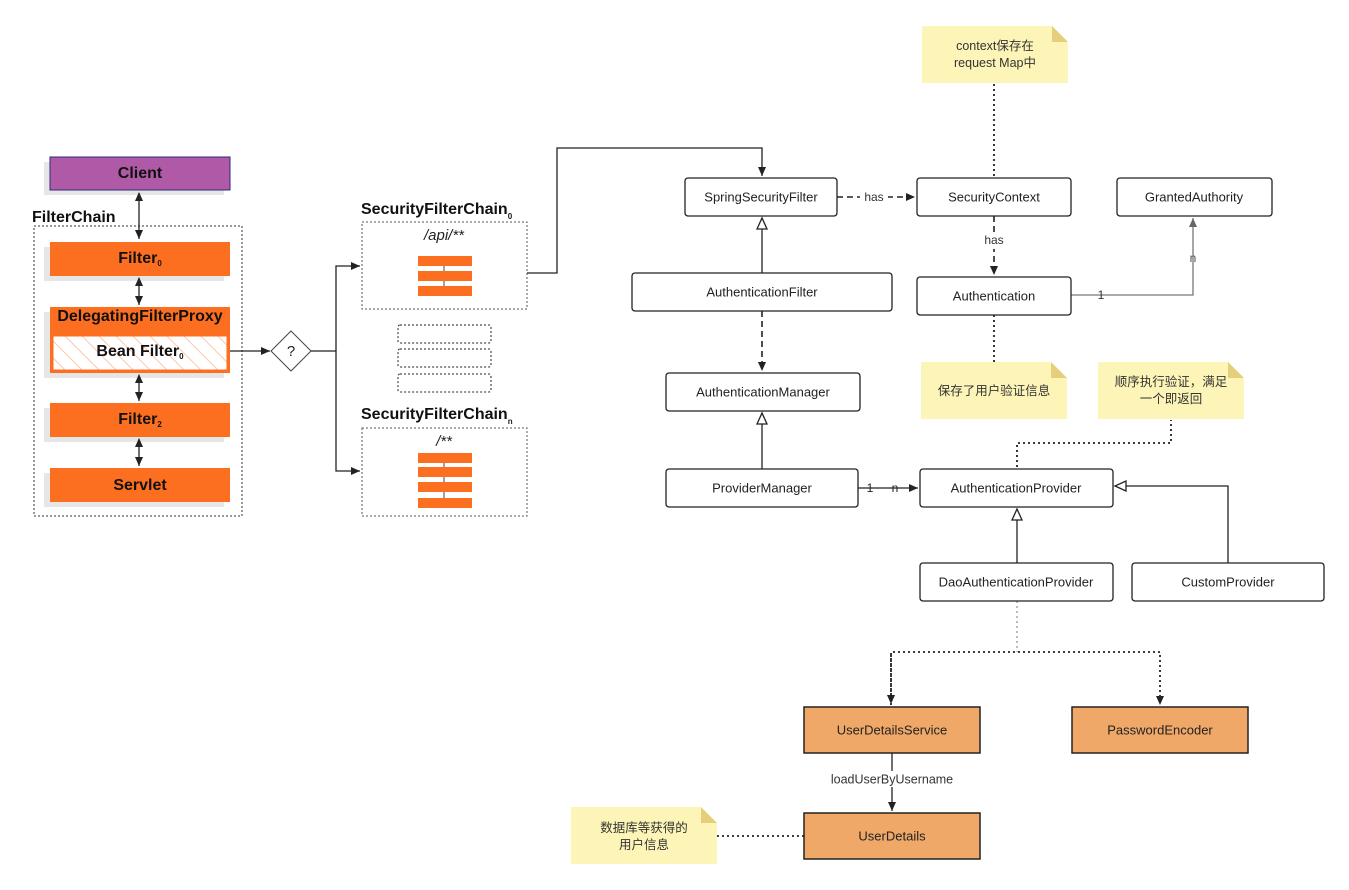  Describe the element at coordinates (995, 54) in the screenshot. I see `context-note: context保存在 request Map中` at that location.